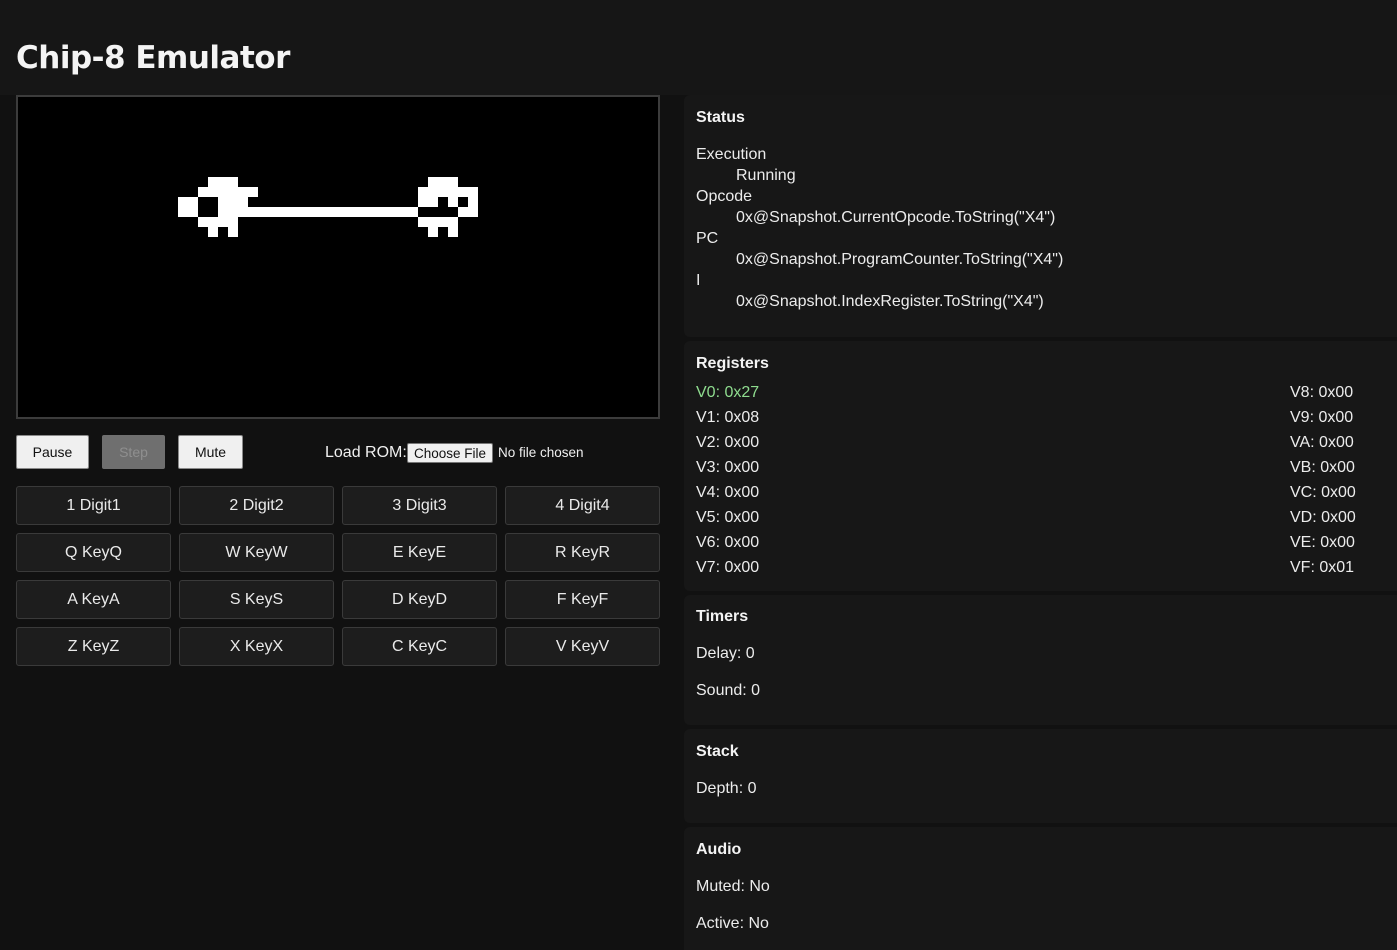 This screenshot has width=1397, height=950. I want to click on choose-file-button: Choose File, so click(450, 453).